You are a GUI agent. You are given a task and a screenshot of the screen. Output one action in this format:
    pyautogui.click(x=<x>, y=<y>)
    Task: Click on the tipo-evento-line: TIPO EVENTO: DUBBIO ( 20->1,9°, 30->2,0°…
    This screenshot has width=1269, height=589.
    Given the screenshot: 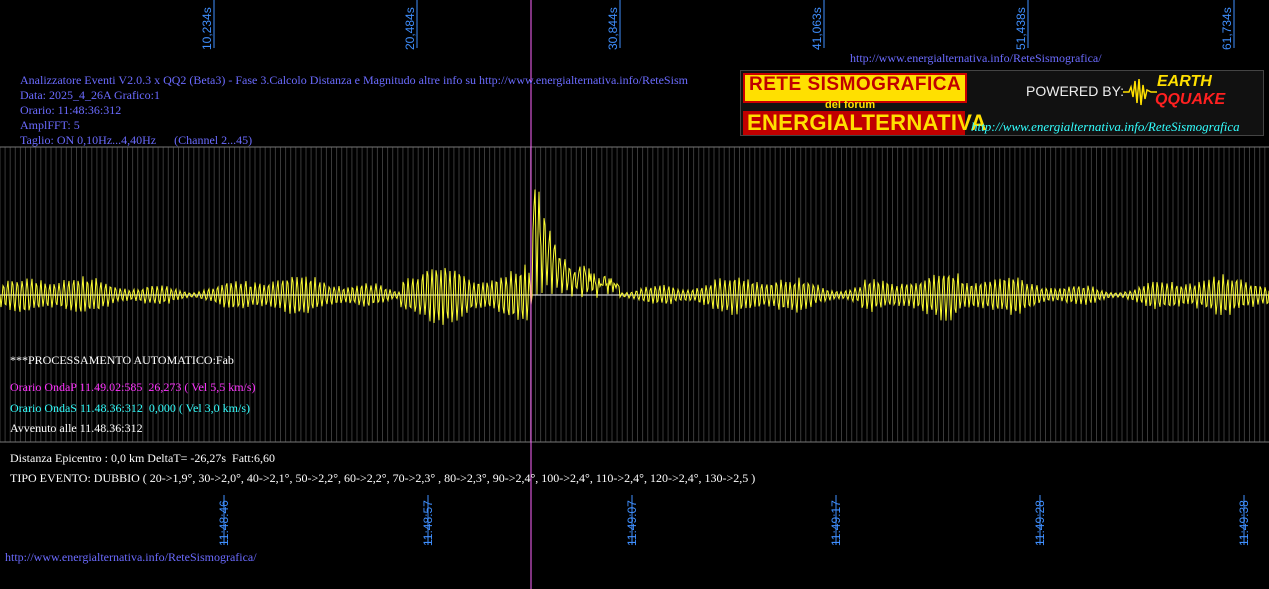 What is the action you would take?
    pyautogui.click(x=383, y=478)
    